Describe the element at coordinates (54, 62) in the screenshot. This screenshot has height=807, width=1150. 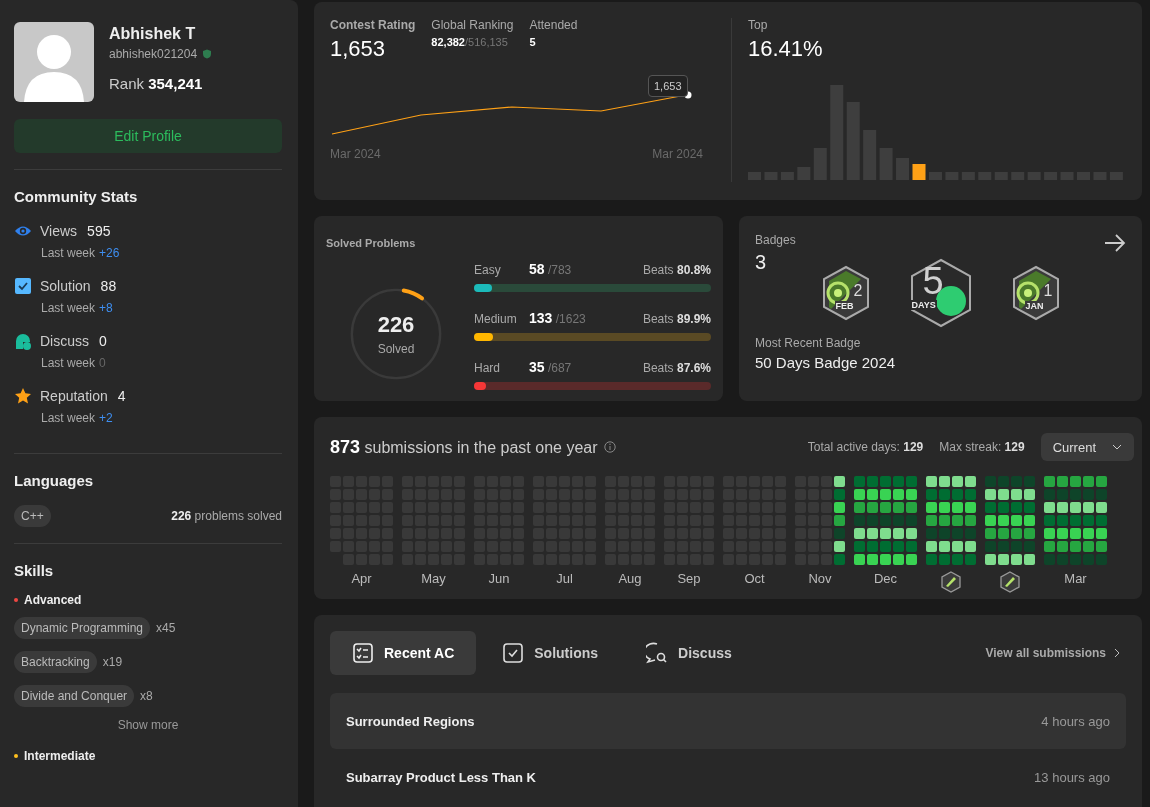
I see `avatar-icon` at that location.